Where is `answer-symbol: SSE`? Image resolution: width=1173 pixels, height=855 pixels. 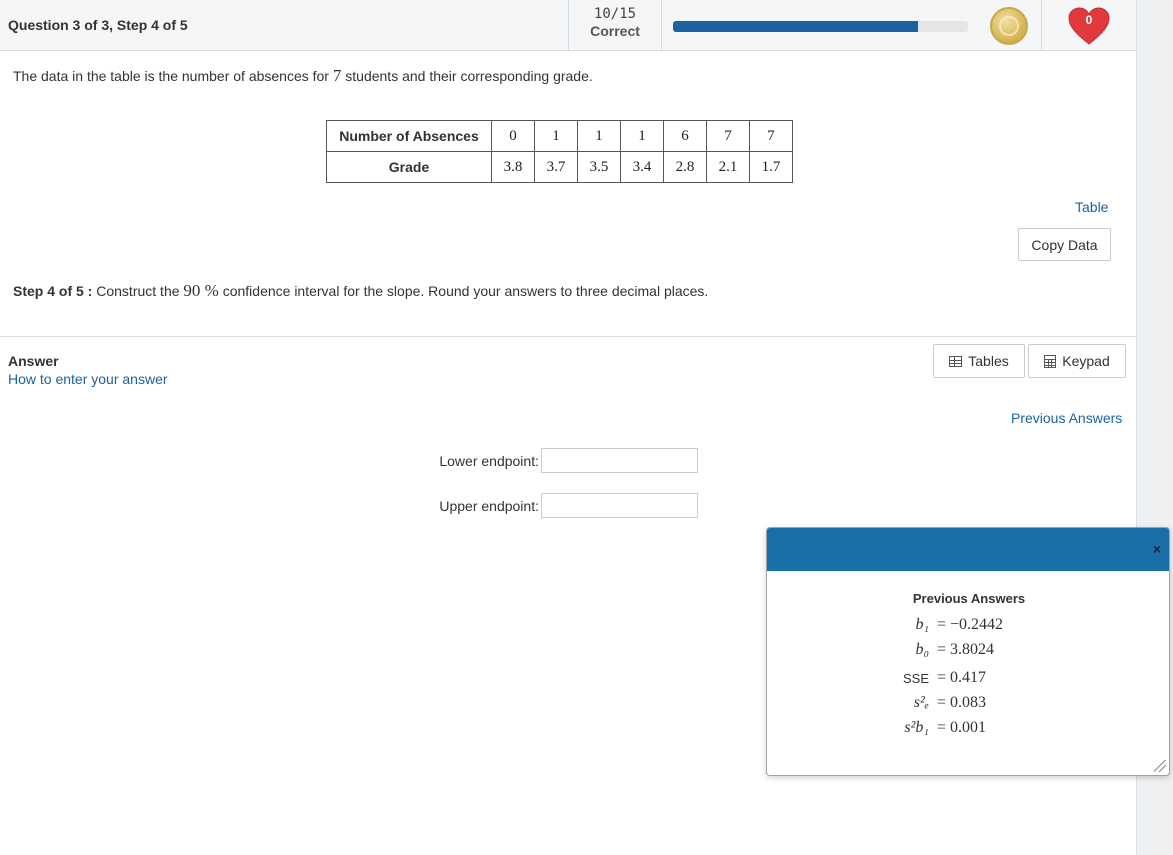 answer-symbol: SSE is located at coordinates (915, 678).